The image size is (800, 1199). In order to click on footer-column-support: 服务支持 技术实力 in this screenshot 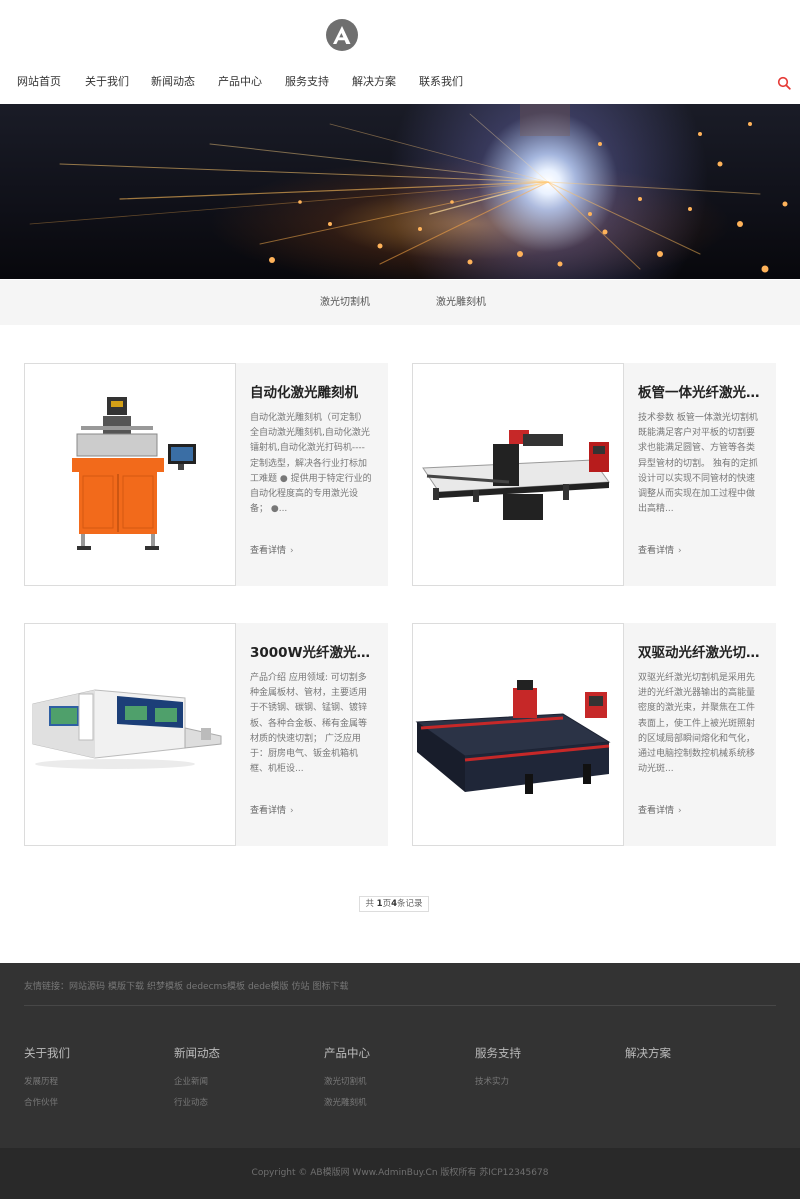, I will do `click(498, 1066)`.